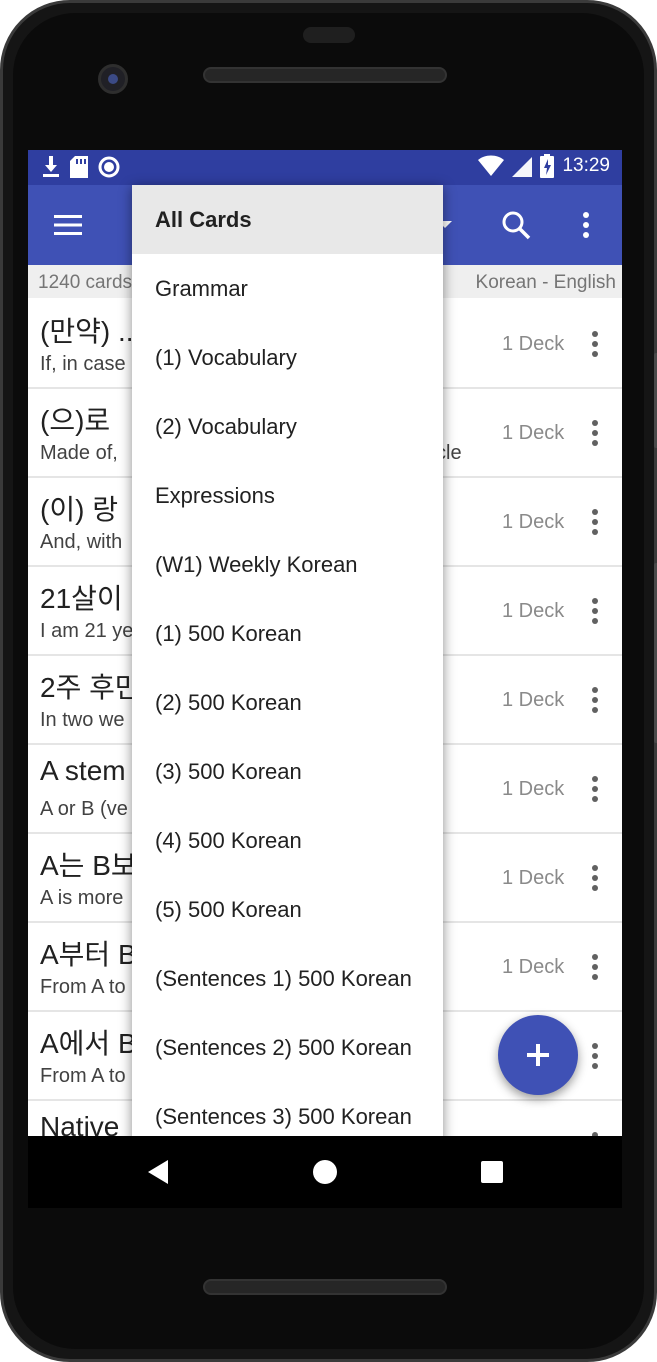  I want to click on dropdown-item: Expressions, so click(287, 495).